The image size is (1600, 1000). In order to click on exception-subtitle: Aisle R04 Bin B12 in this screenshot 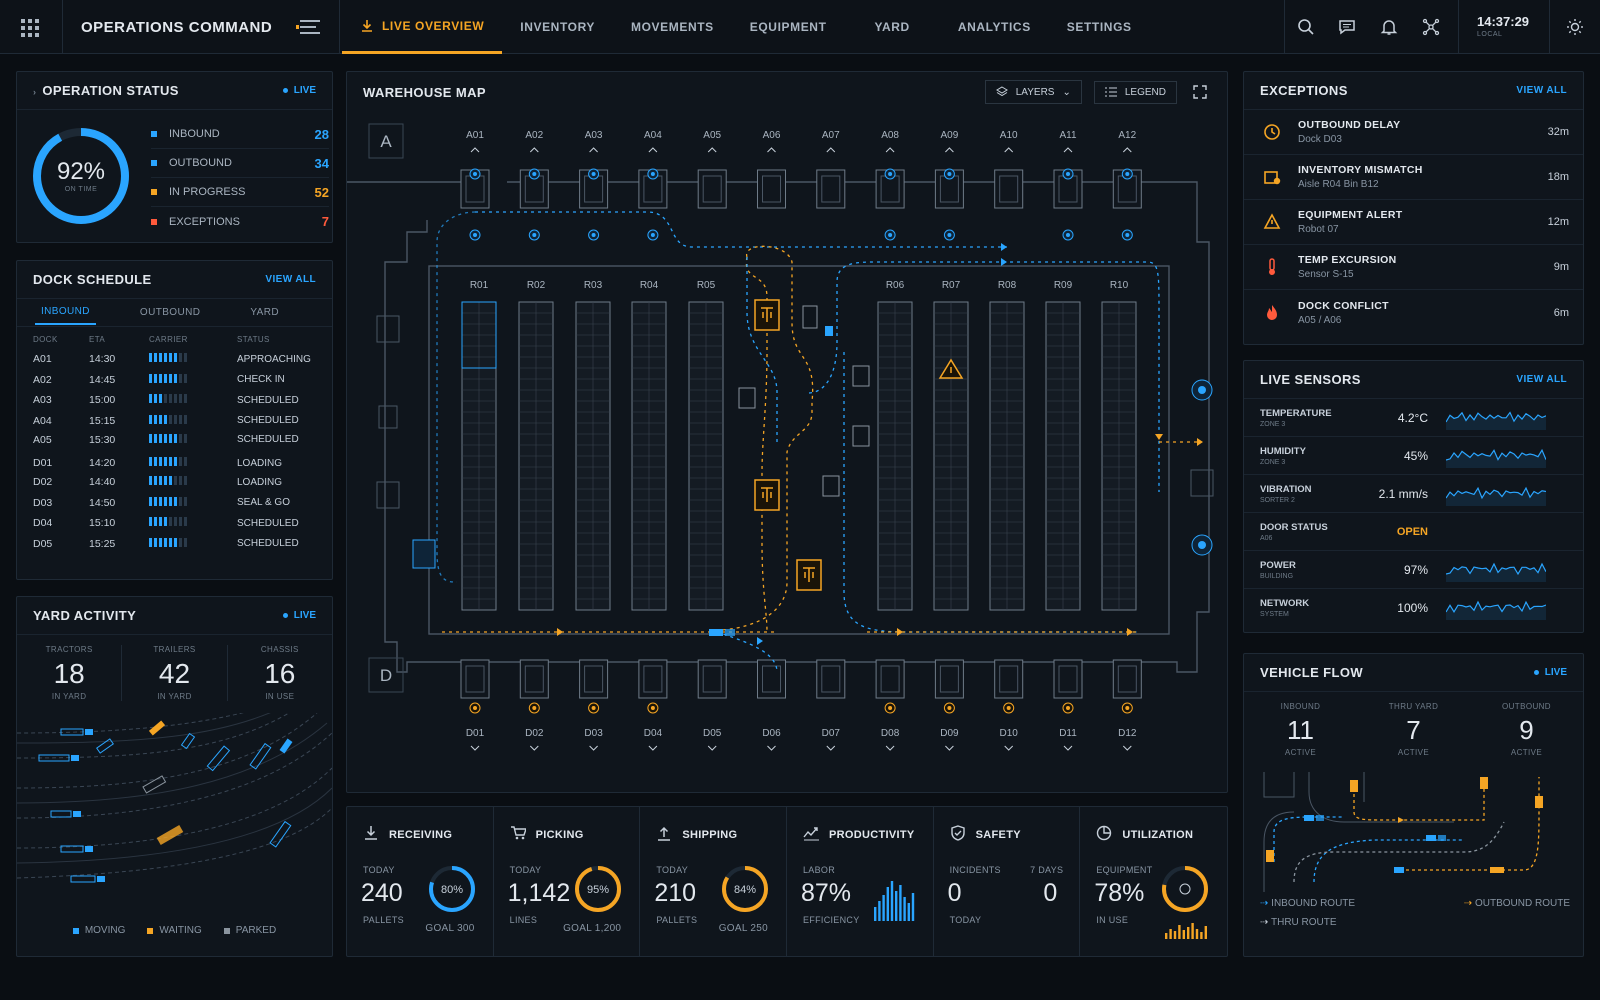, I will do `click(1338, 184)`.